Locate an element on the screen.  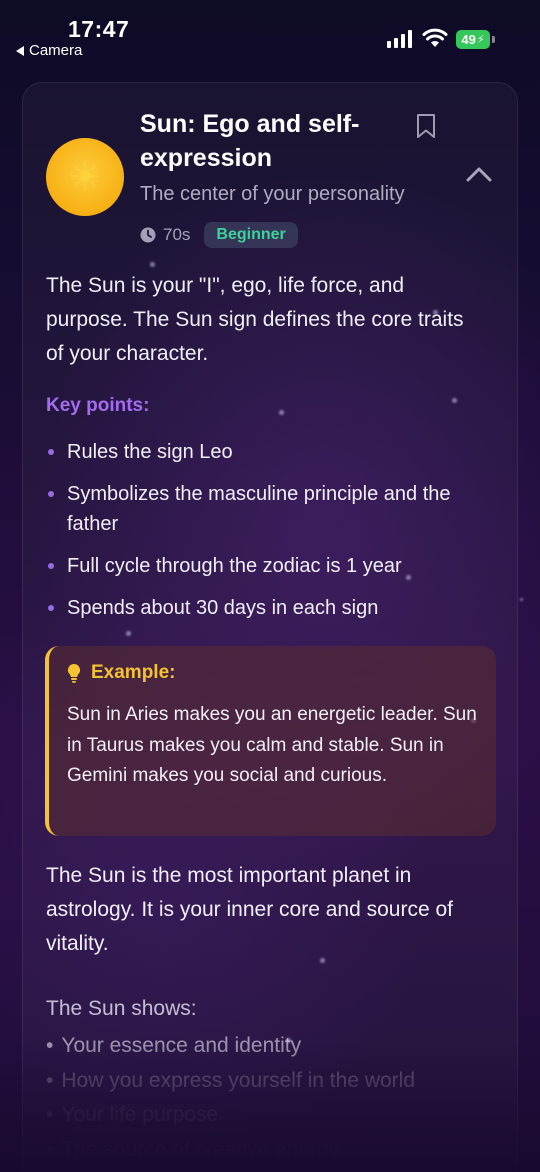
list-item: • How you express yourself in the world is located at coordinates (230, 1081).